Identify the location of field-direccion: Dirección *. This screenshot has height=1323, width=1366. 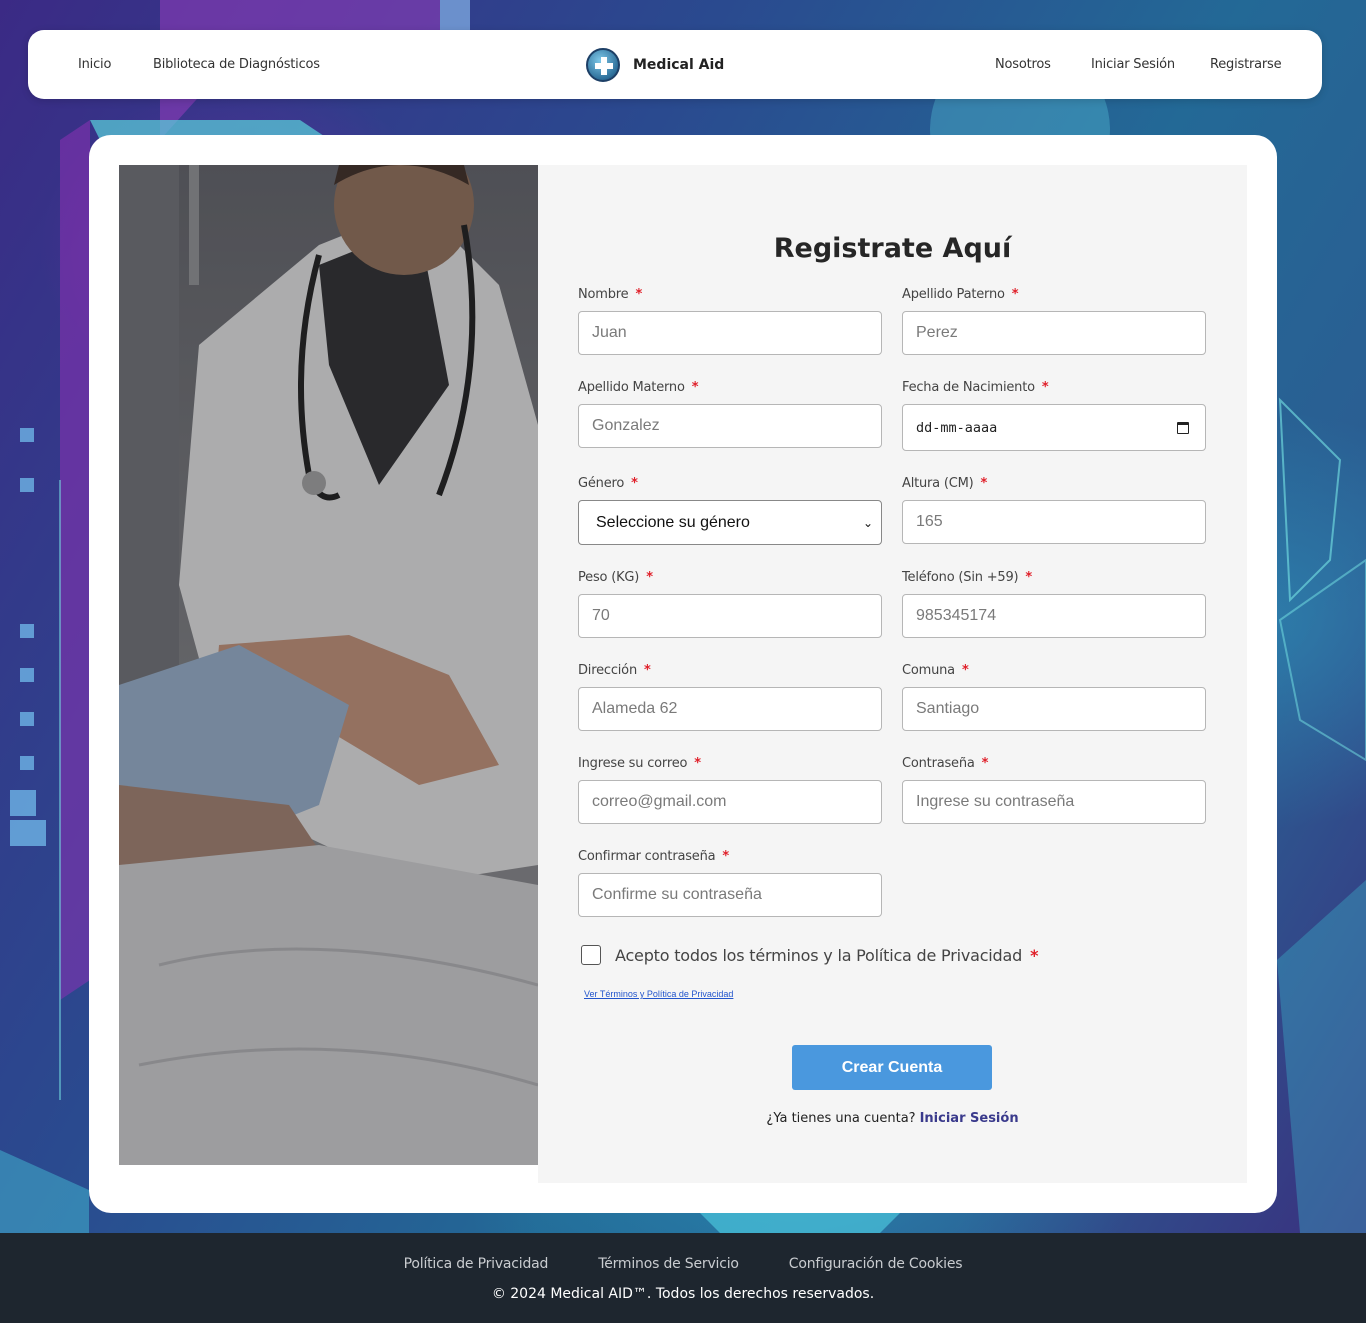
(730, 697).